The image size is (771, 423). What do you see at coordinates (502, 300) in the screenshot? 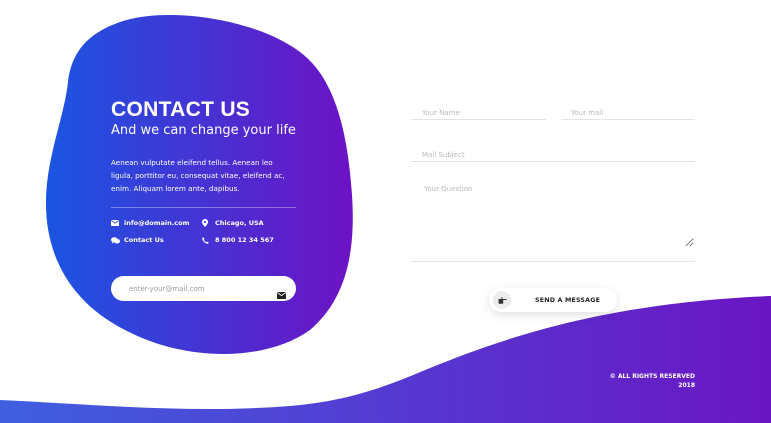
I see `pointing-hand-icon` at bounding box center [502, 300].